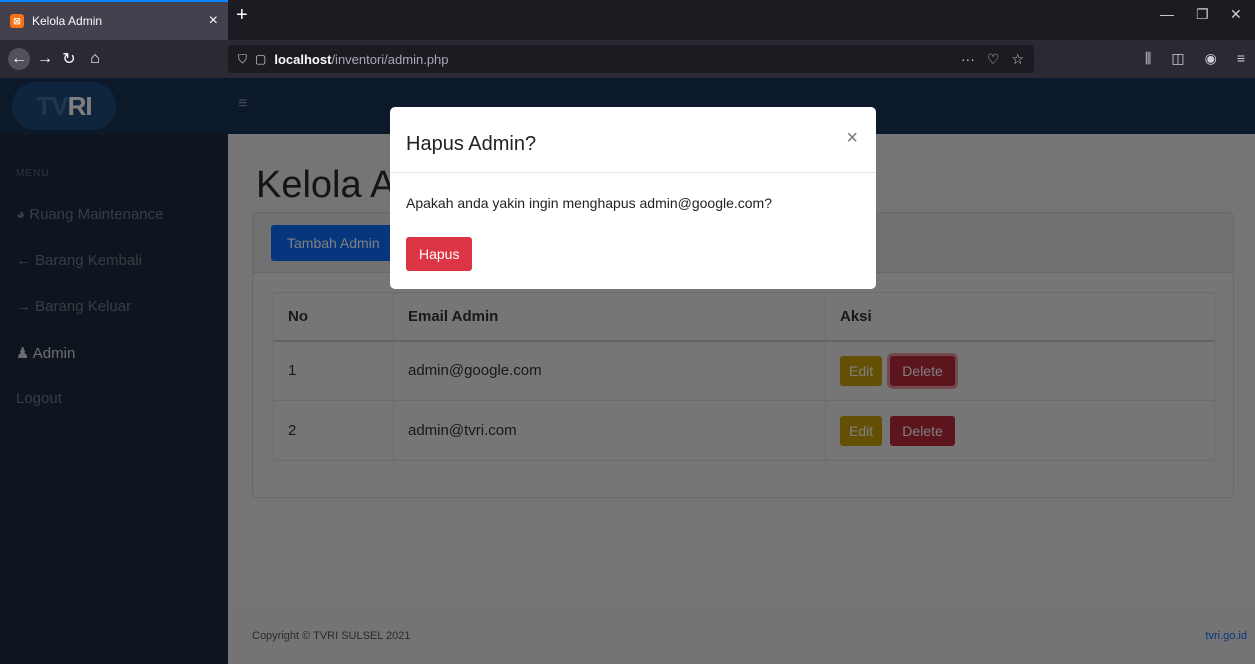 The image size is (1255, 664). I want to click on reload-icon: ↻, so click(69, 59).